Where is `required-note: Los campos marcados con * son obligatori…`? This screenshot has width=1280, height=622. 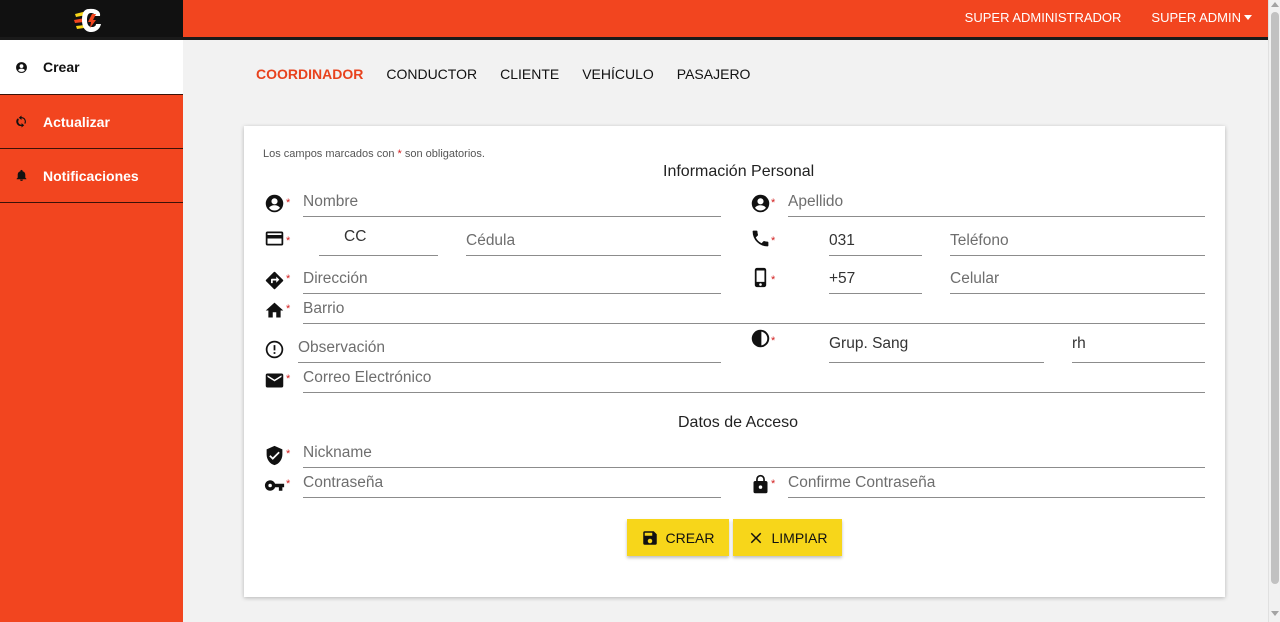
required-note: Los campos marcados con * son obligatori… is located at coordinates (374, 154).